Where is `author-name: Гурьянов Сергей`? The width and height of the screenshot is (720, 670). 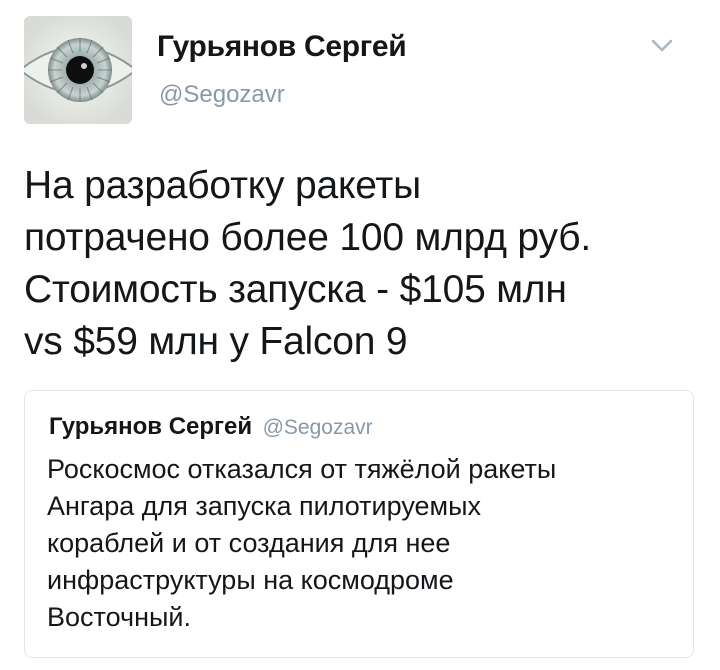 author-name: Гурьянов Сергей is located at coordinates (282, 47).